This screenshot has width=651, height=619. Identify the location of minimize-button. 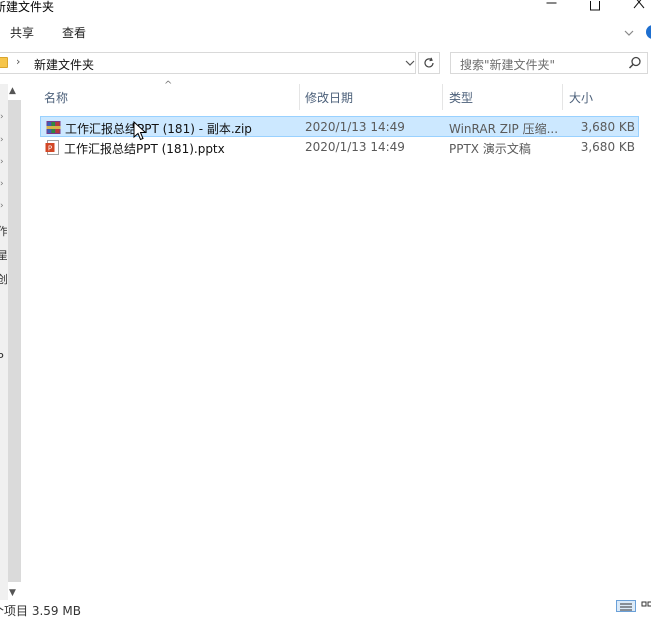
(551, 6).